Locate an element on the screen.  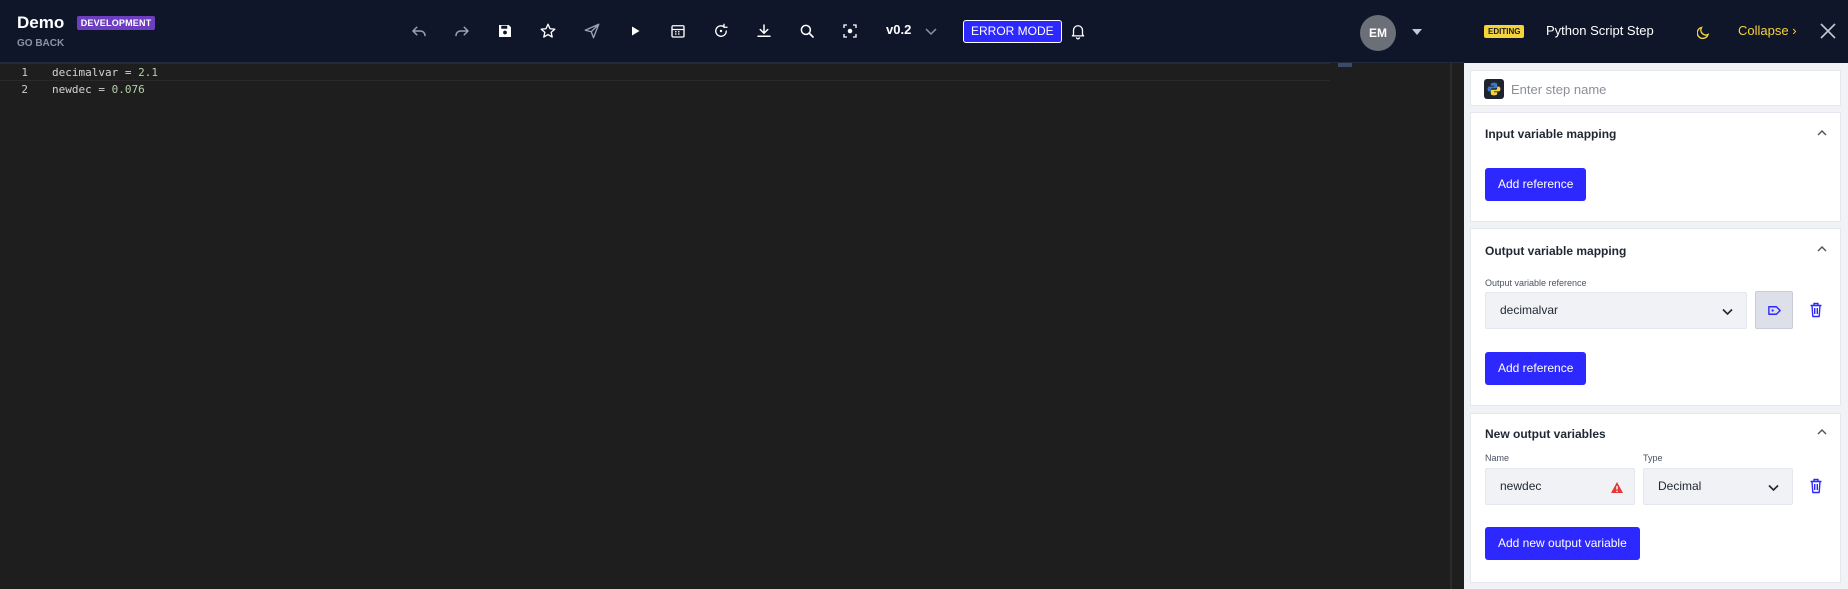
code-text: decimalvar = 2.1 is located at coordinates (105, 73).